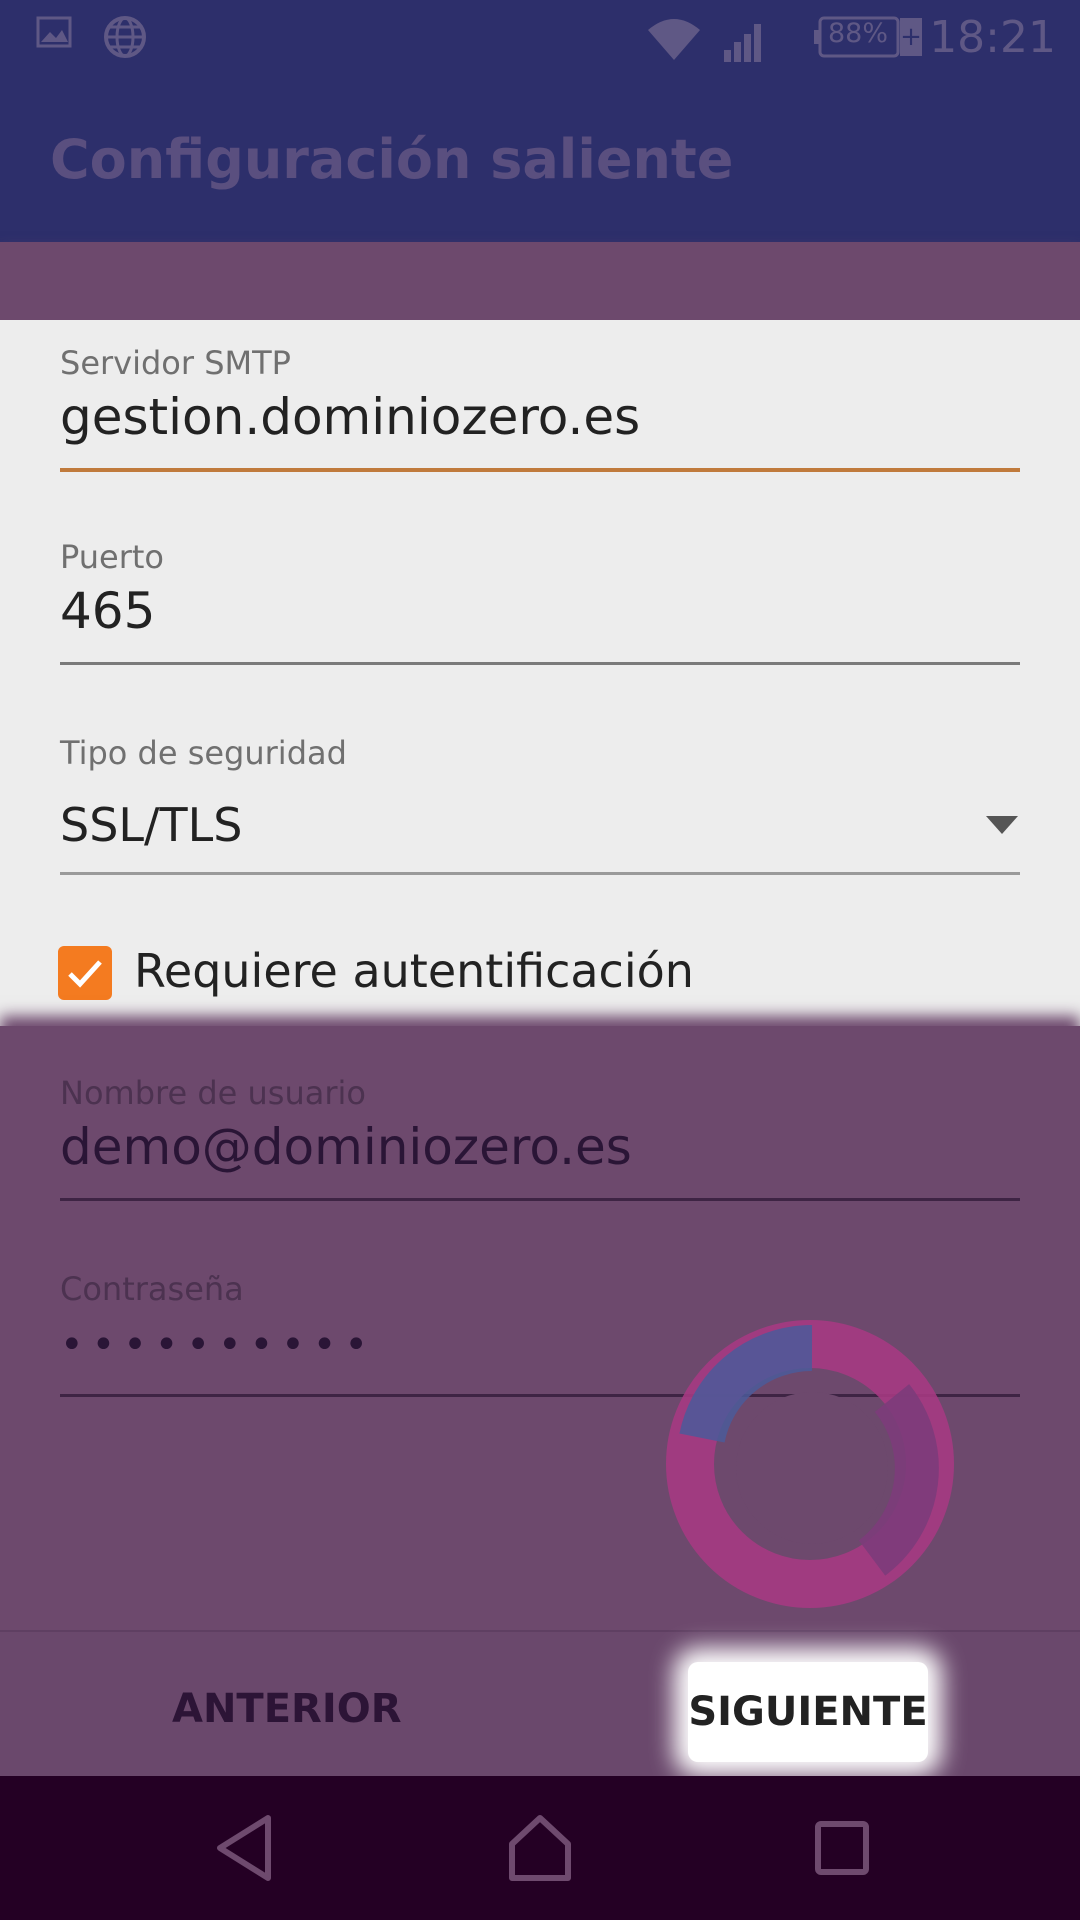  I want to click on username-underline, so click(540, 1199).